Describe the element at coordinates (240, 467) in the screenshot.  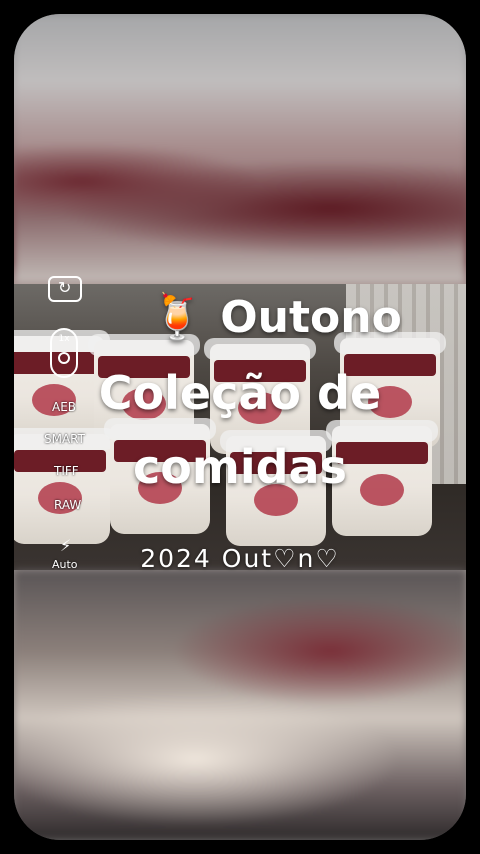
I see `title-line-3: comidas` at that location.